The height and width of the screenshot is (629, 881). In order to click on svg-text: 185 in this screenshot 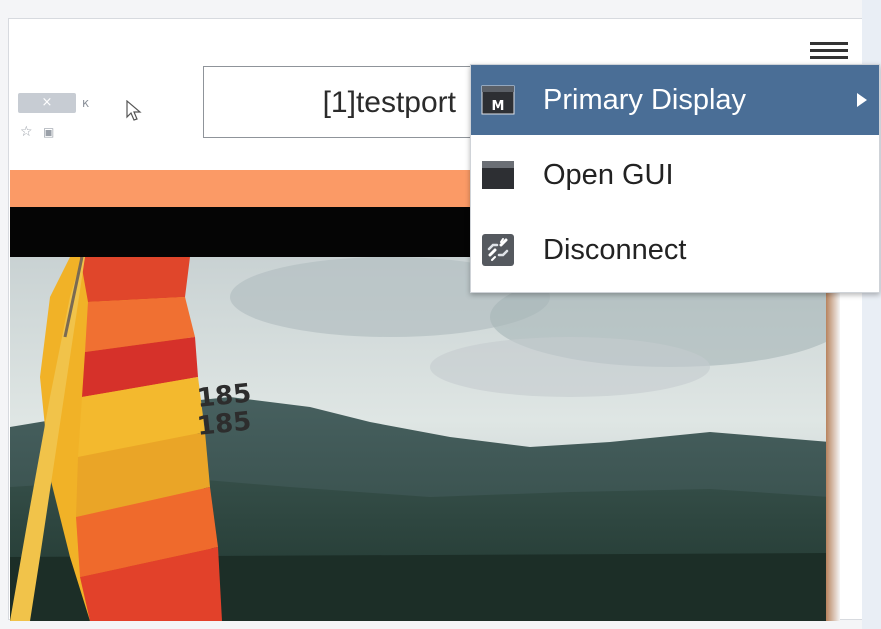, I will do `click(224, 424)`.